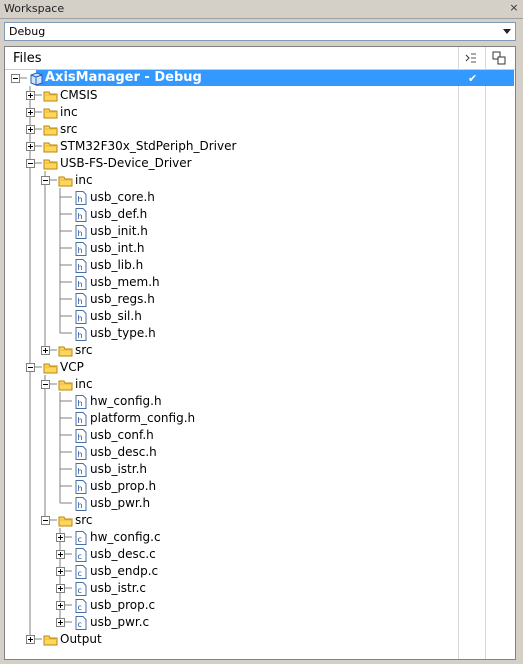 The image size is (523, 664). Describe the element at coordinates (120, 622) in the screenshot. I see `tree-item-label: usb_pwr.c` at that location.